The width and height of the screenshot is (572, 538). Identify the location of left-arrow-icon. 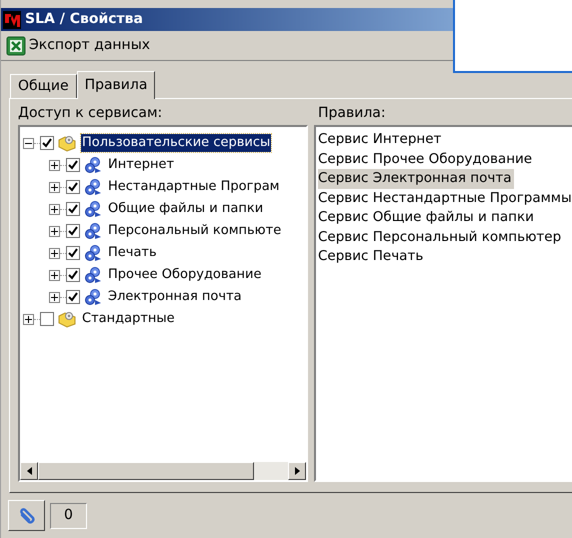
(29, 471).